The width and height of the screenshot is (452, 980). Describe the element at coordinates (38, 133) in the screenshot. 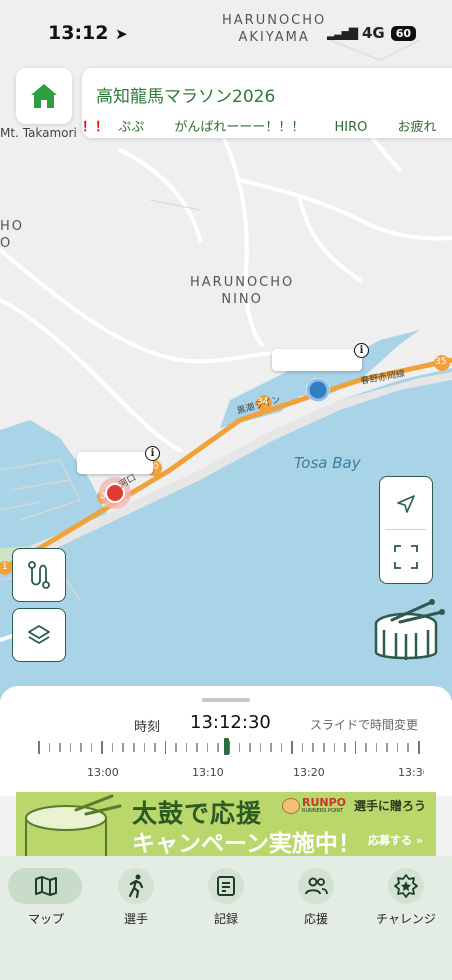

I see `map-label-mt-takamori: Mt. Takamori` at that location.